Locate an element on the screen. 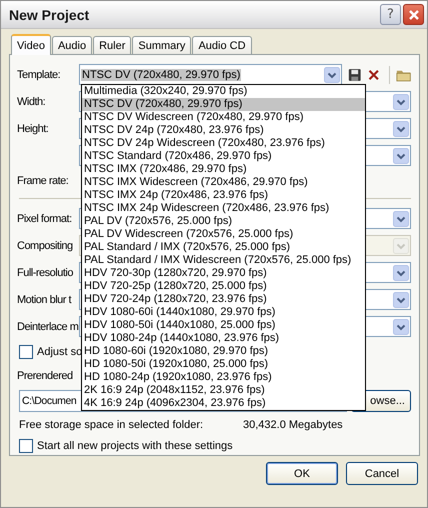  field-label: Full-resolutio is located at coordinates (45, 272).